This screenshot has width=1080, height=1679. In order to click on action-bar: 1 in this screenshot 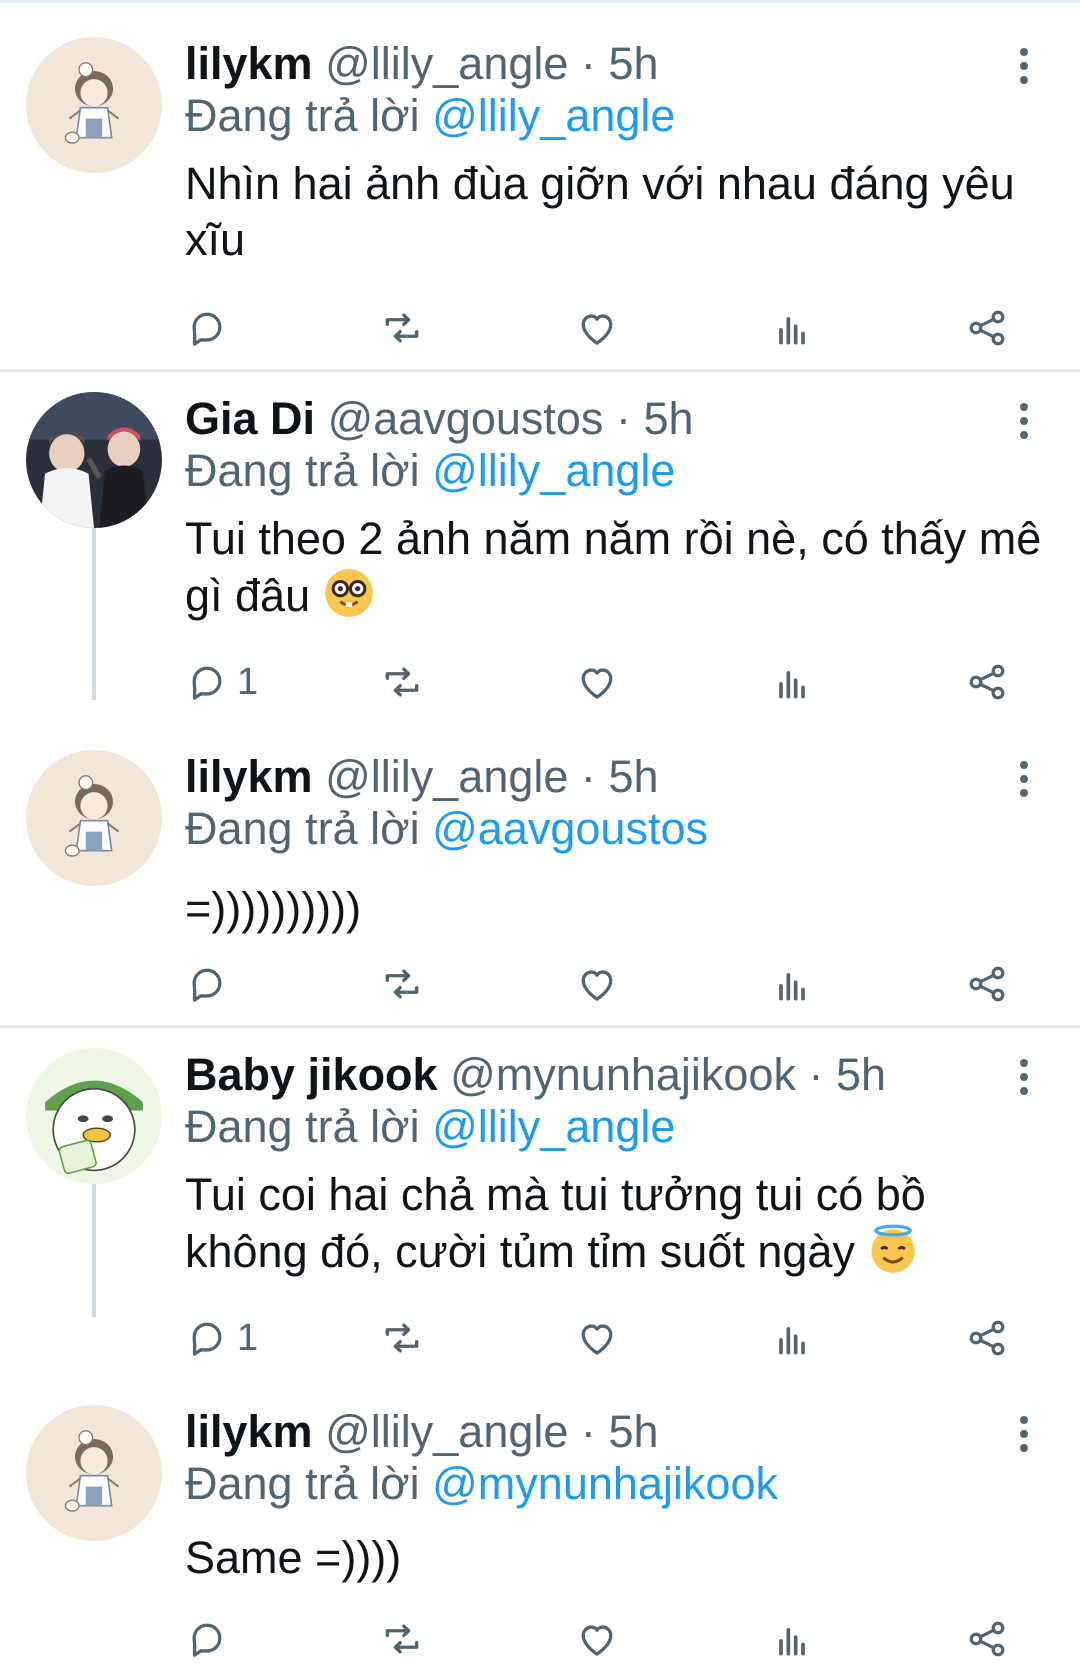, I will do `click(605, 682)`.